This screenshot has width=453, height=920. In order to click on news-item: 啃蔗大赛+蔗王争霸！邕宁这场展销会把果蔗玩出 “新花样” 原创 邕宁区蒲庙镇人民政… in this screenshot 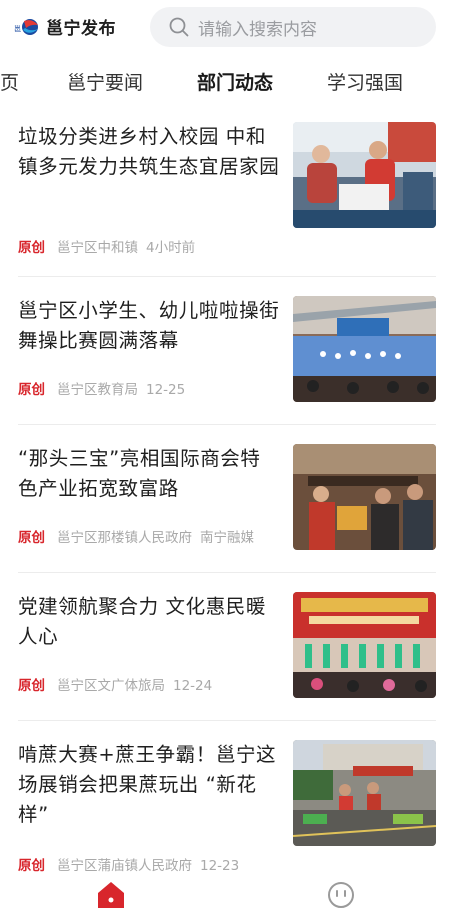, I will do `click(227, 808)`.